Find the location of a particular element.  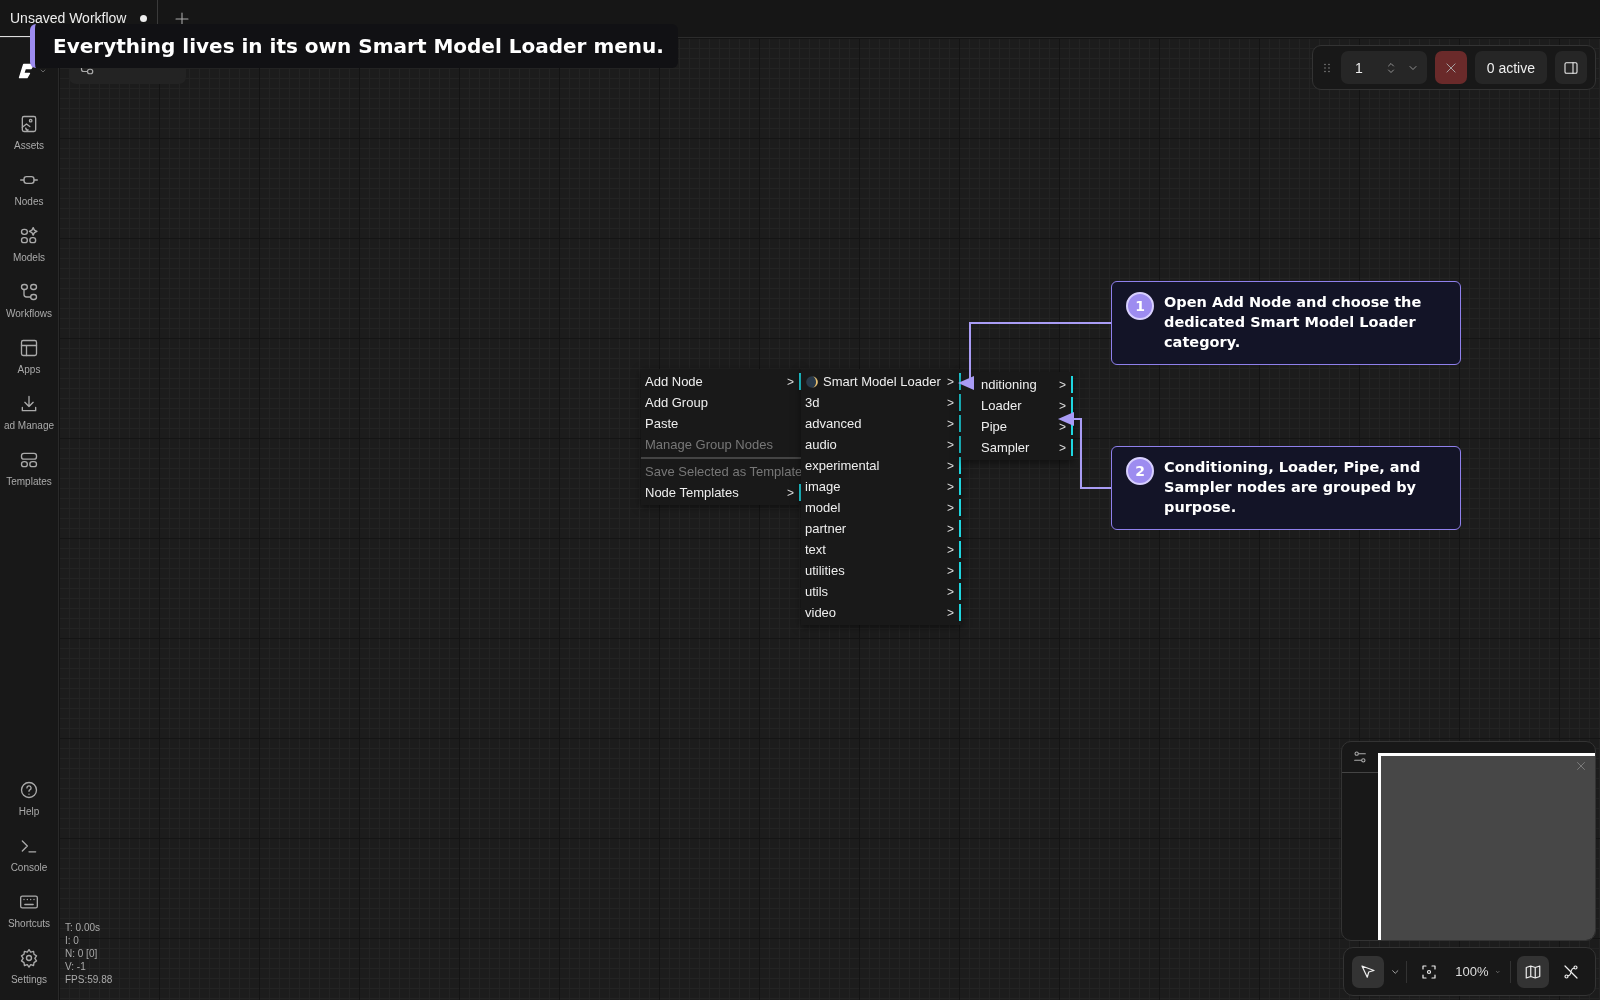

stat-text: I: 0 is located at coordinates (72, 940).